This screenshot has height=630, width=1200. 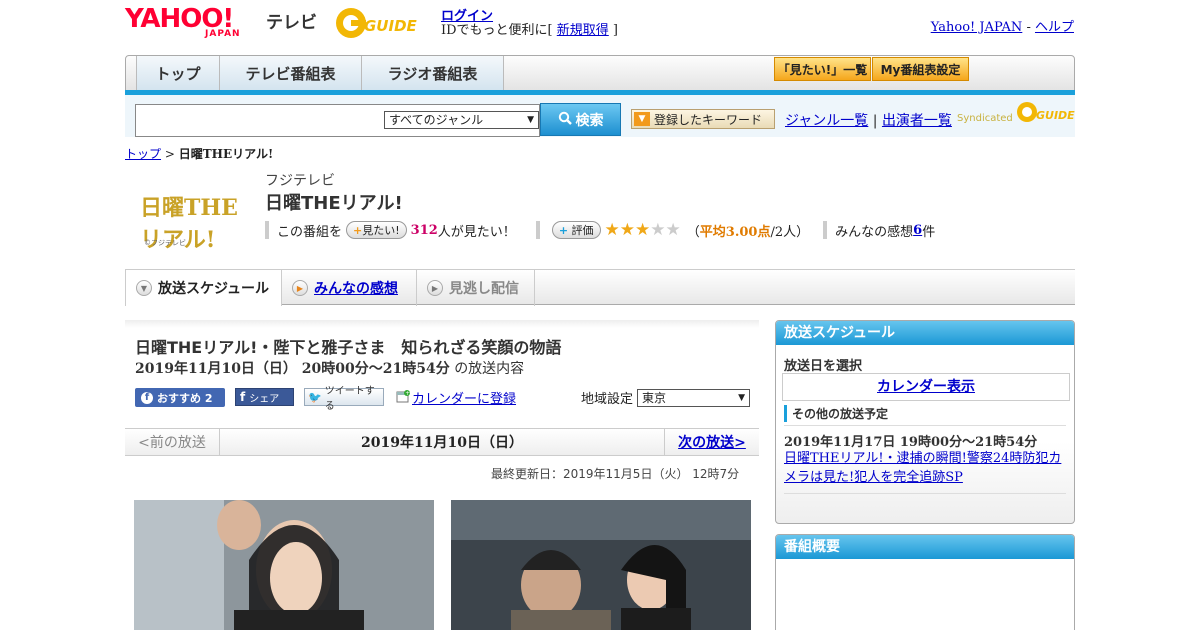 What do you see at coordinates (424, 230) in the screenshot?
I see `want-count: 312` at bounding box center [424, 230].